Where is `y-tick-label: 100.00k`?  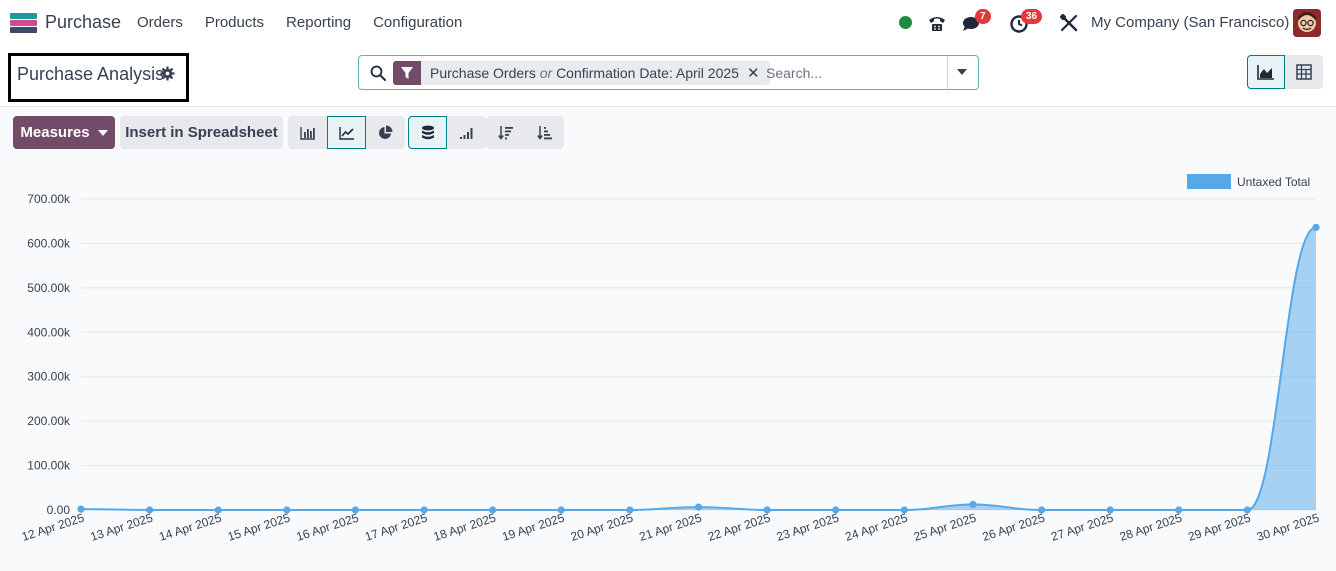
y-tick-label: 100.00k is located at coordinates (49, 466).